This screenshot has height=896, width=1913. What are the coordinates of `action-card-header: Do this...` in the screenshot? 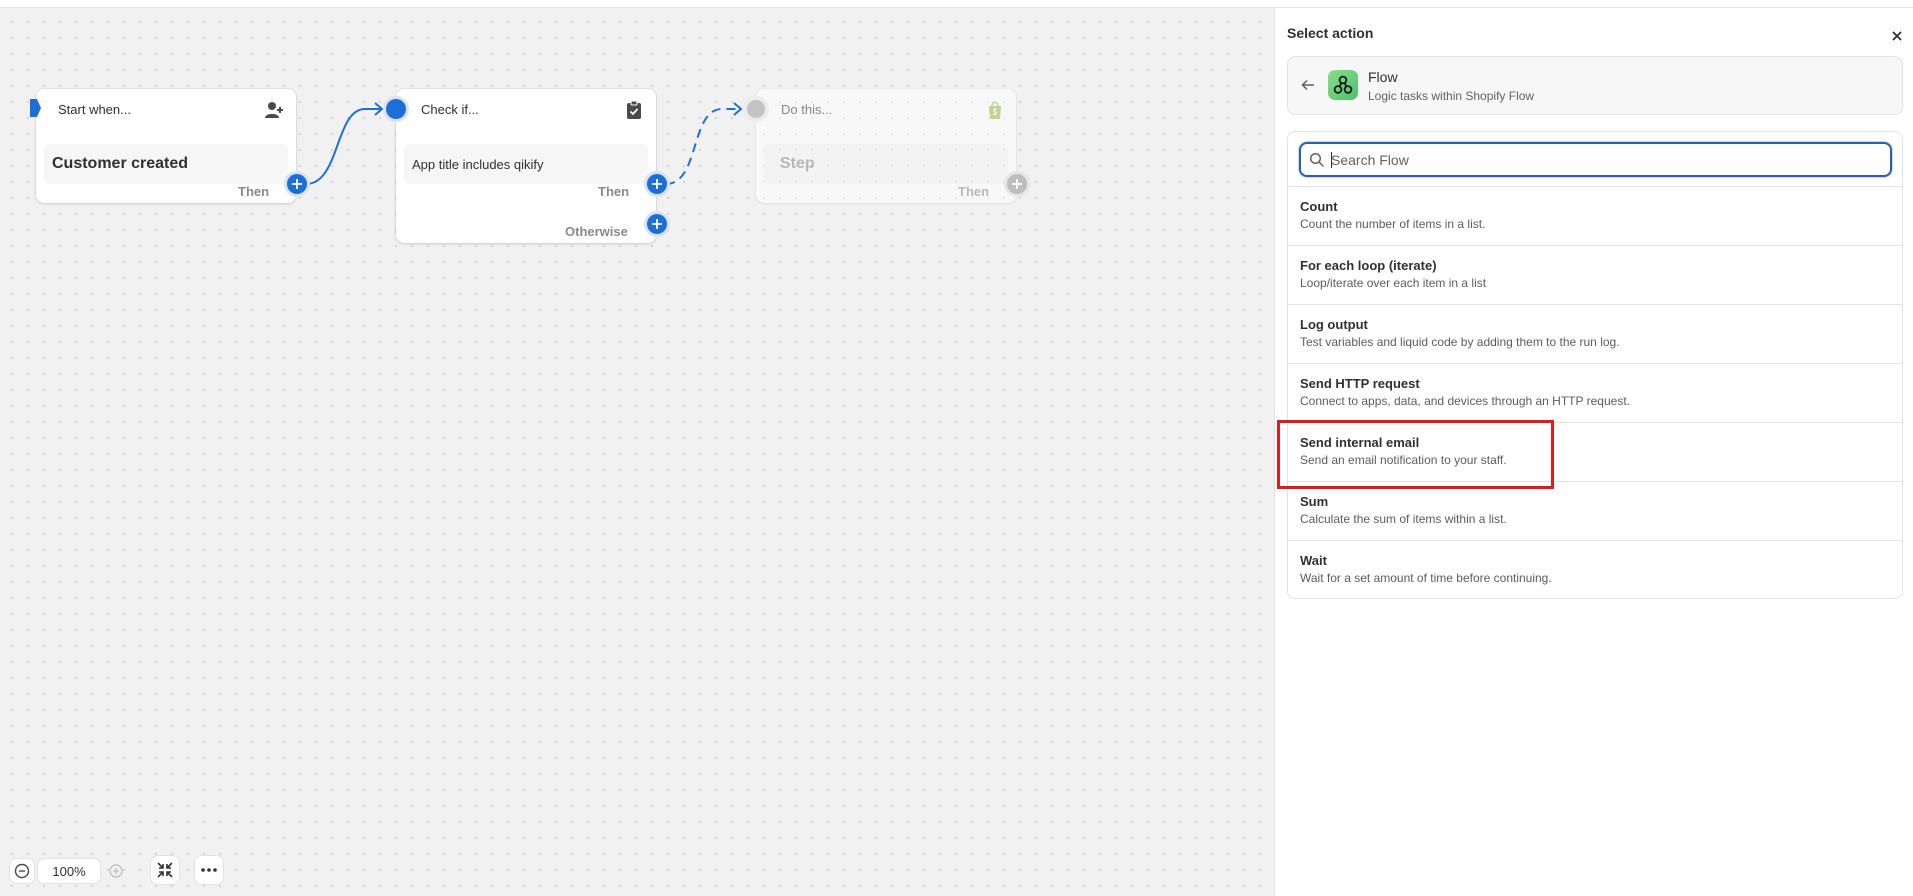 It's located at (807, 109).